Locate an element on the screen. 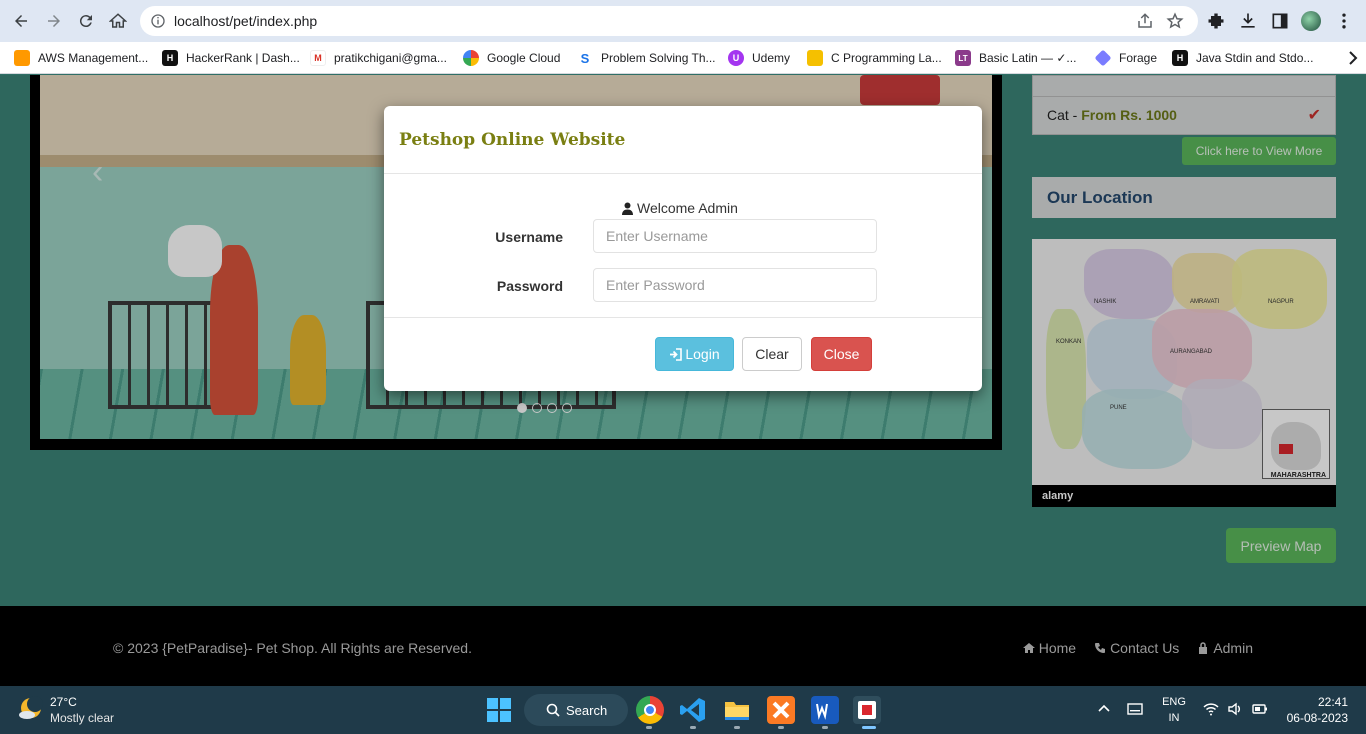 Image resolution: width=1366 pixels, height=734 pixels. address-bar: localhost/pet/index.php is located at coordinates (669, 21).